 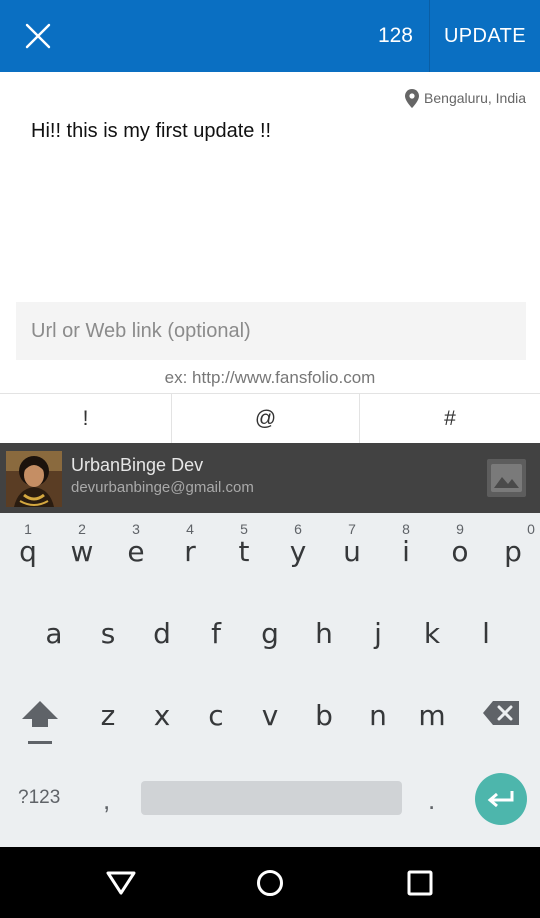 What do you see at coordinates (162, 622) in the screenshot?
I see `key-x: x` at bounding box center [162, 622].